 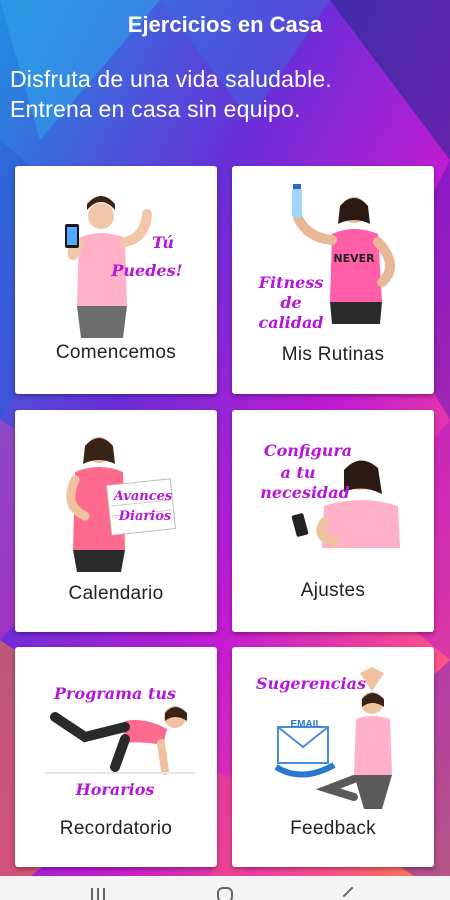 What do you see at coordinates (291, 282) in the screenshot?
I see `overlay-fitness: Fitness` at bounding box center [291, 282].